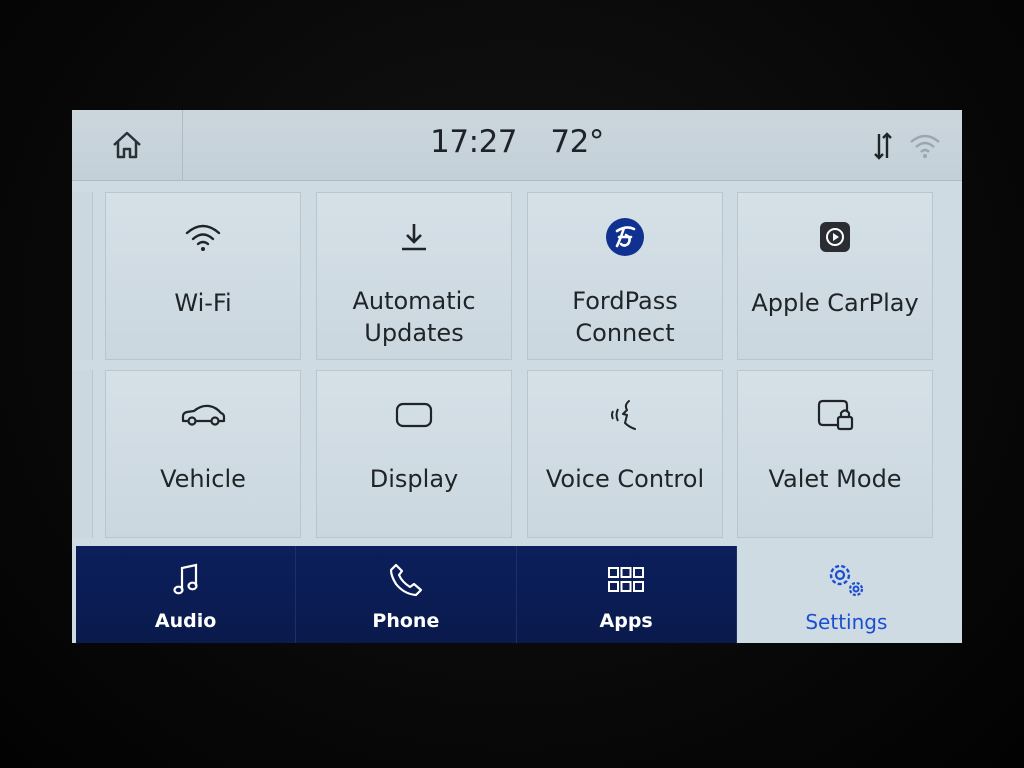 This screenshot has height=768, width=1024. Describe the element at coordinates (626, 621) in the screenshot. I see `nav-label: Apps` at that location.